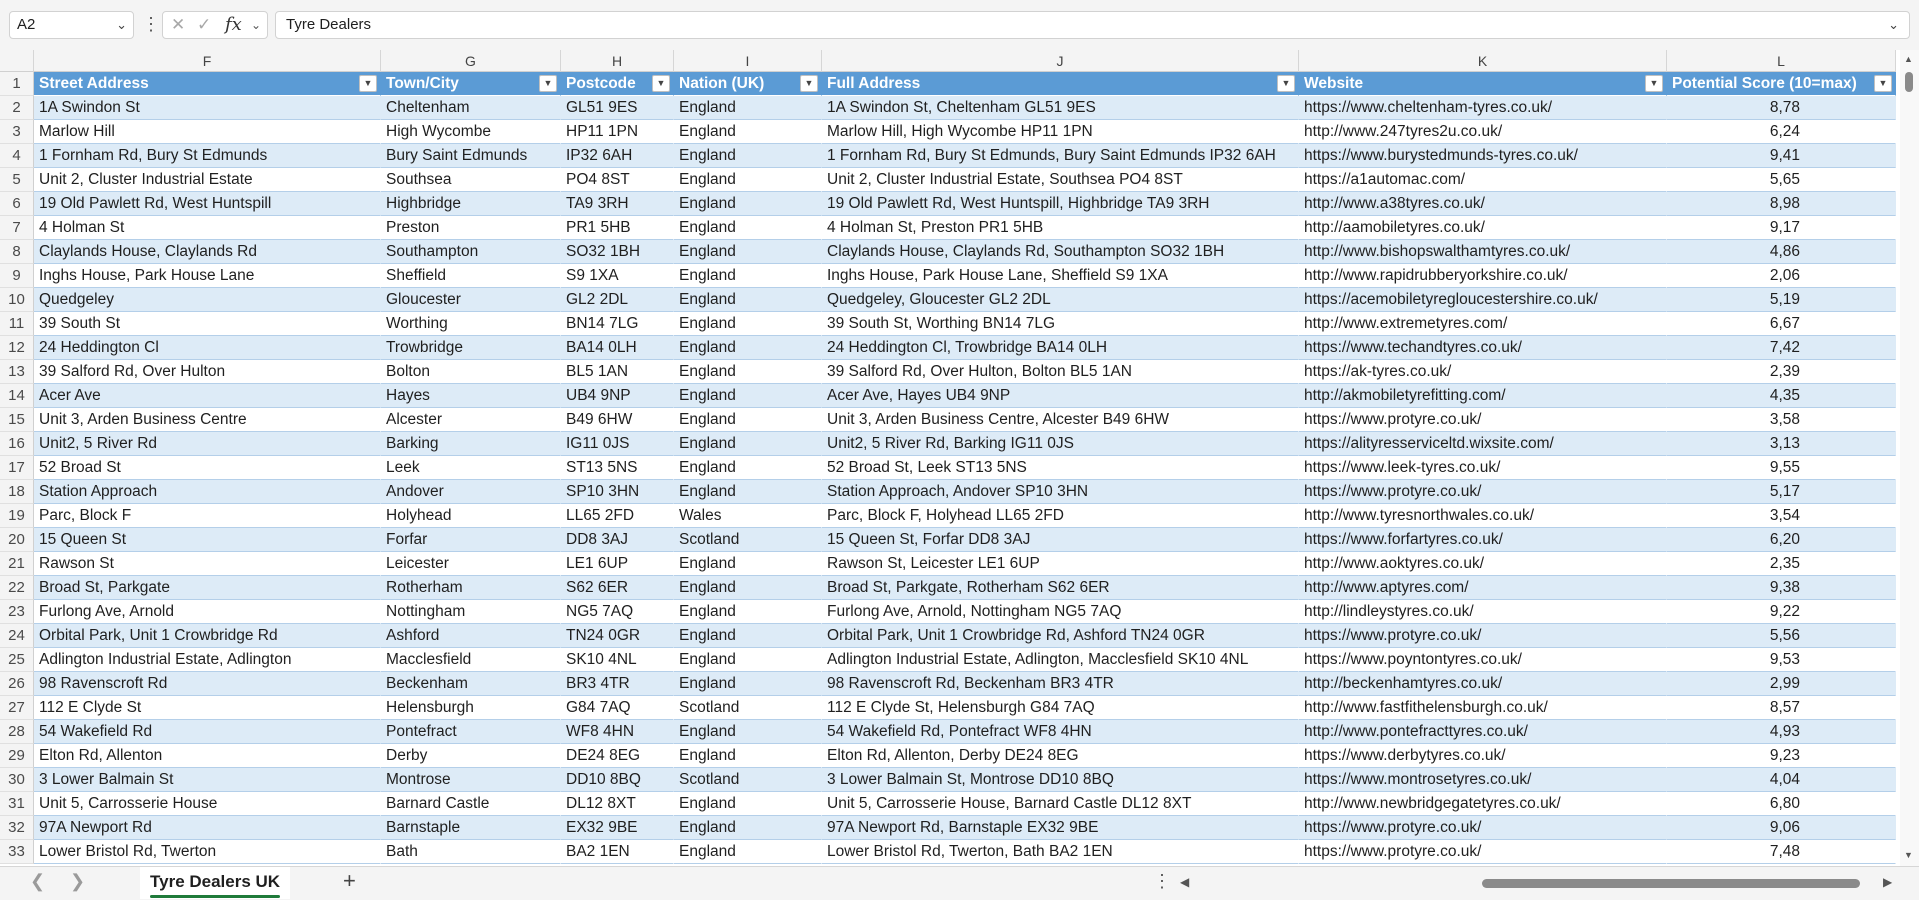  What do you see at coordinates (17, 108) in the screenshot?
I see `row-number: 2` at bounding box center [17, 108].